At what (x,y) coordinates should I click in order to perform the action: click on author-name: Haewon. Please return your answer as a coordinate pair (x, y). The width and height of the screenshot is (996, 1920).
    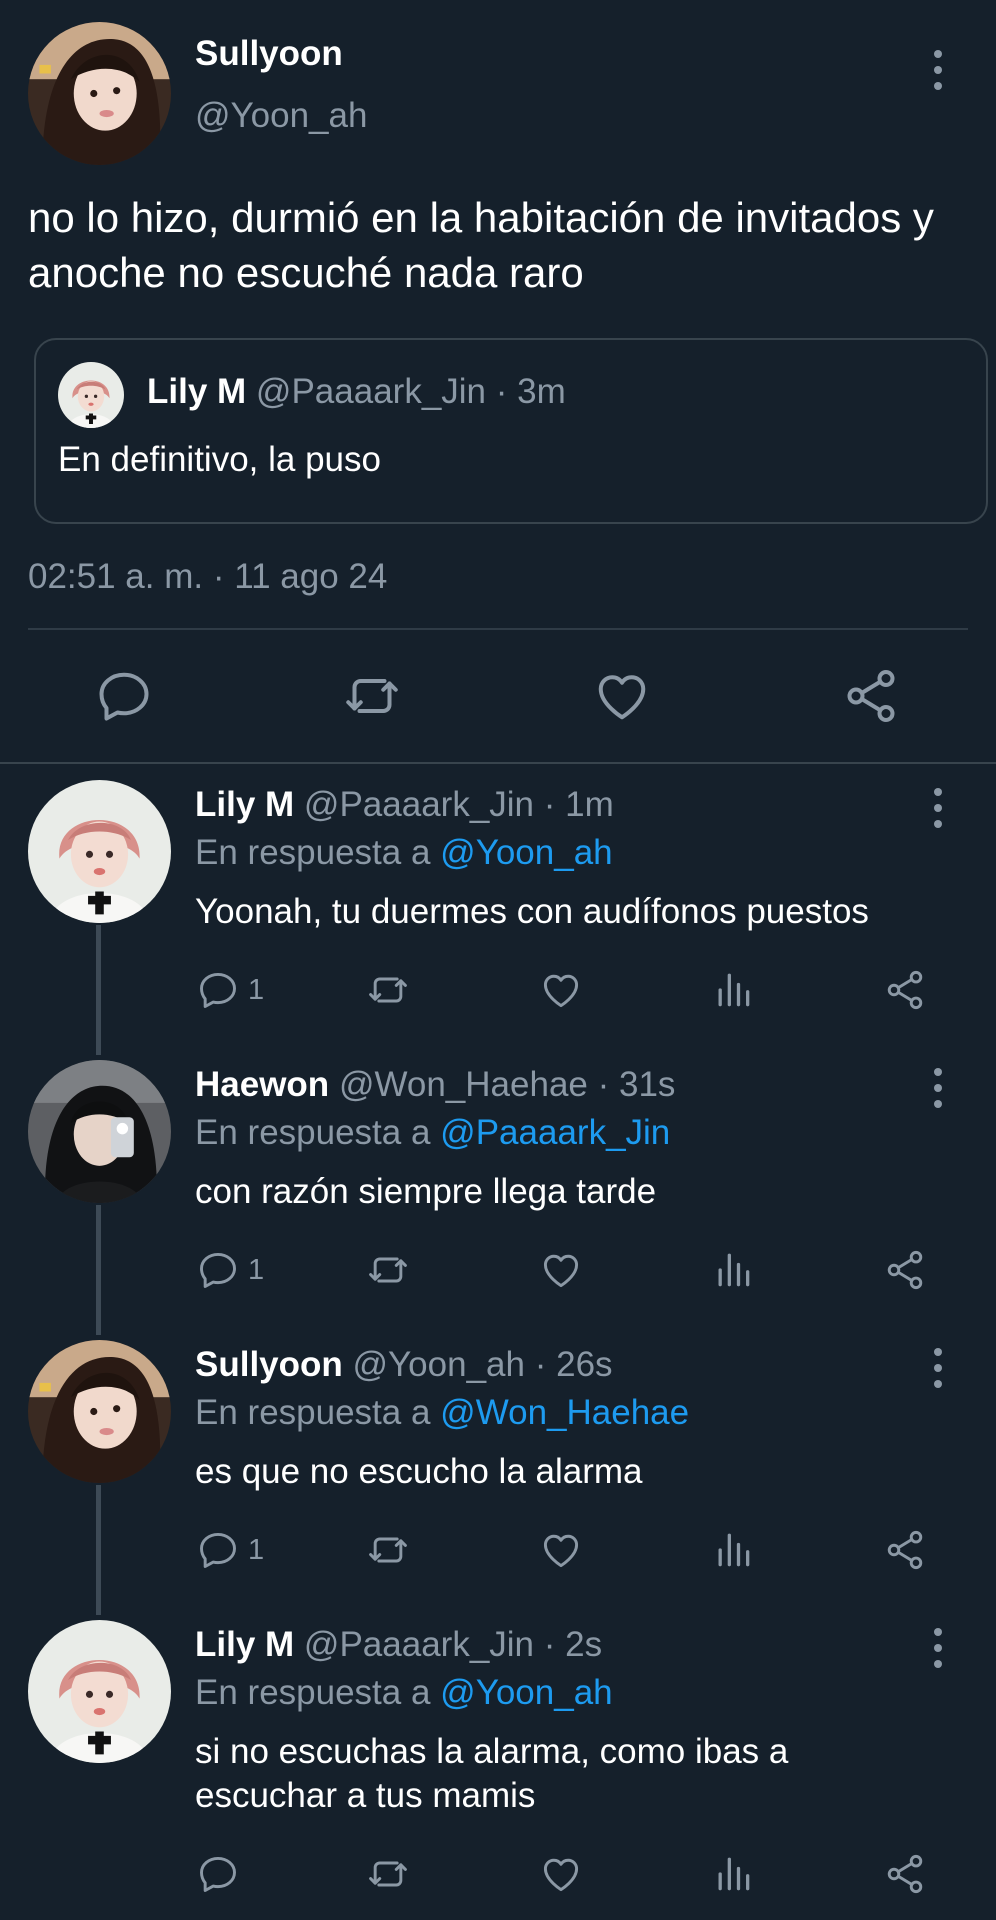
    Looking at the image, I should click on (262, 1084).